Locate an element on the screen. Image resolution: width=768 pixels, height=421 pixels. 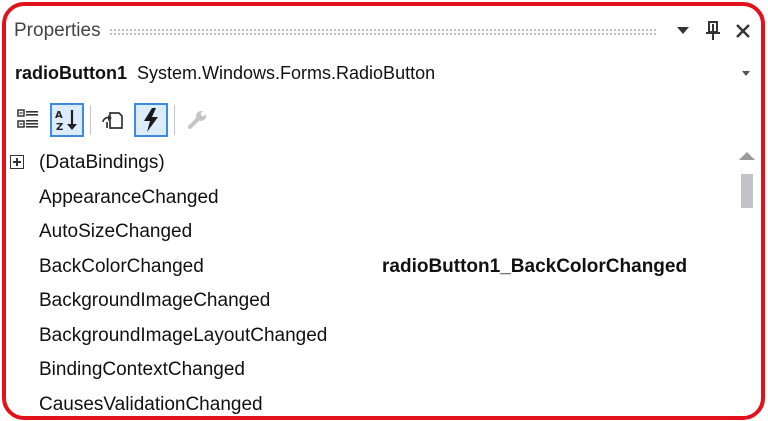
grid-row: (DataBindings) is located at coordinates (366, 163).